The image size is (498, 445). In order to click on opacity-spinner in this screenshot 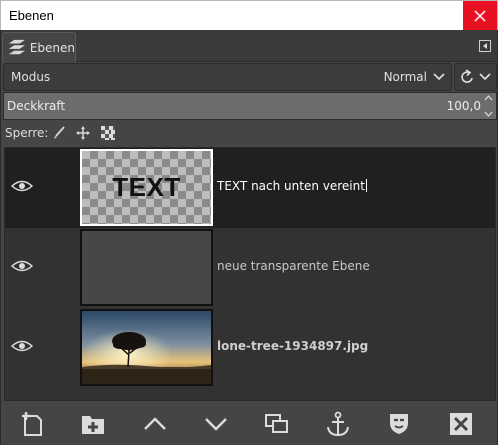, I will do `click(488, 106)`.